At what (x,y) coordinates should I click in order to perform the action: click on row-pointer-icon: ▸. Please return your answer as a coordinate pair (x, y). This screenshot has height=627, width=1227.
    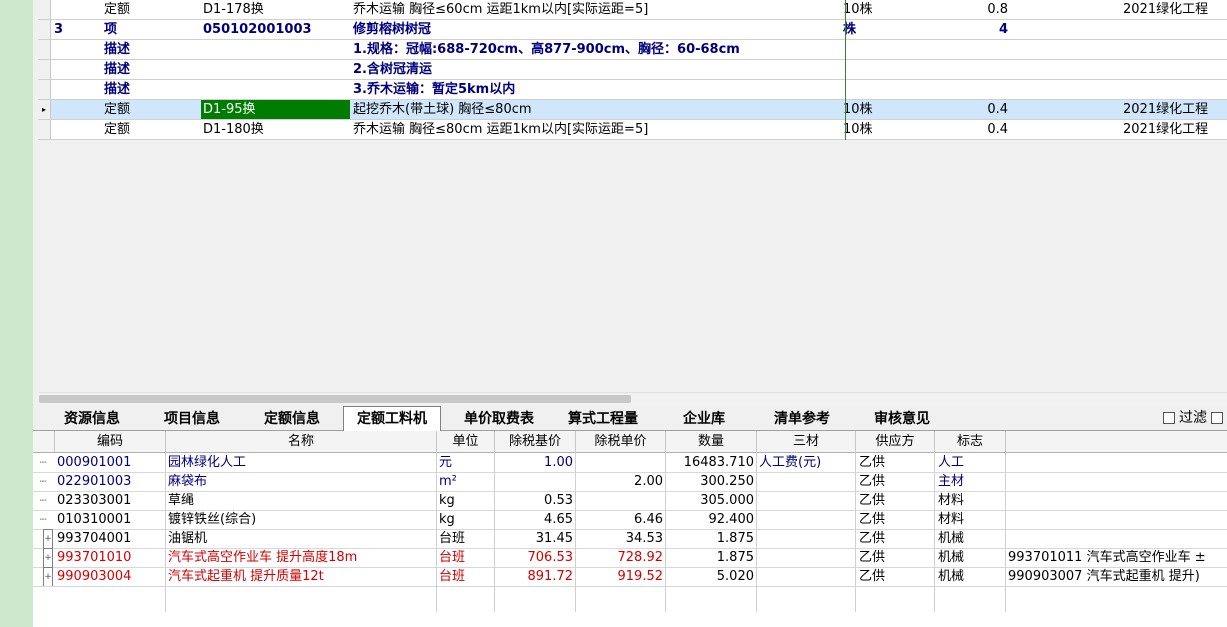
    Looking at the image, I should click on (44, 109).